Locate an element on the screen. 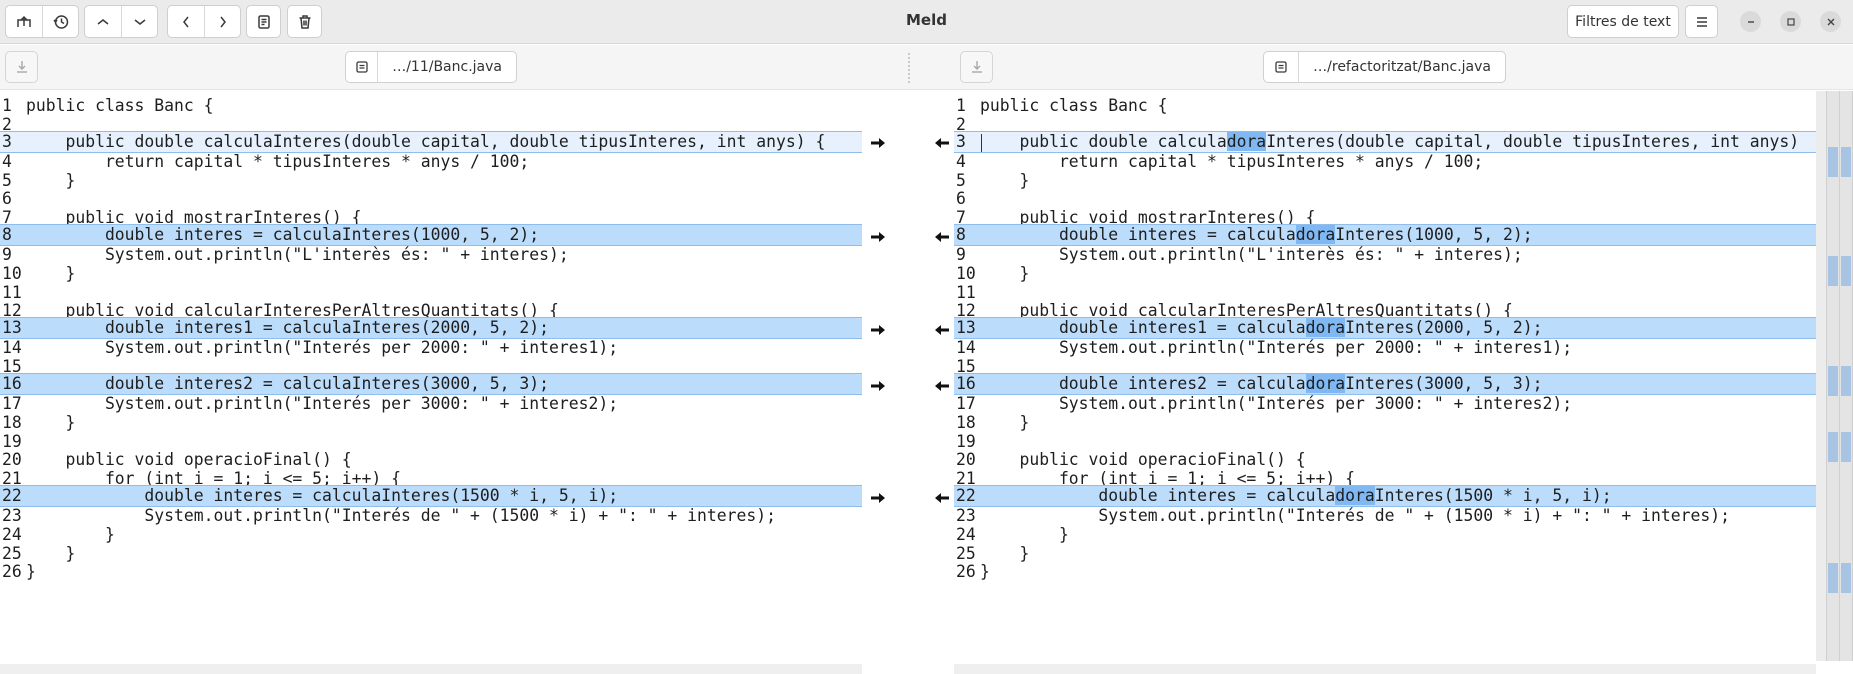  diff-overview-right is located at coordinates (1846, 376).